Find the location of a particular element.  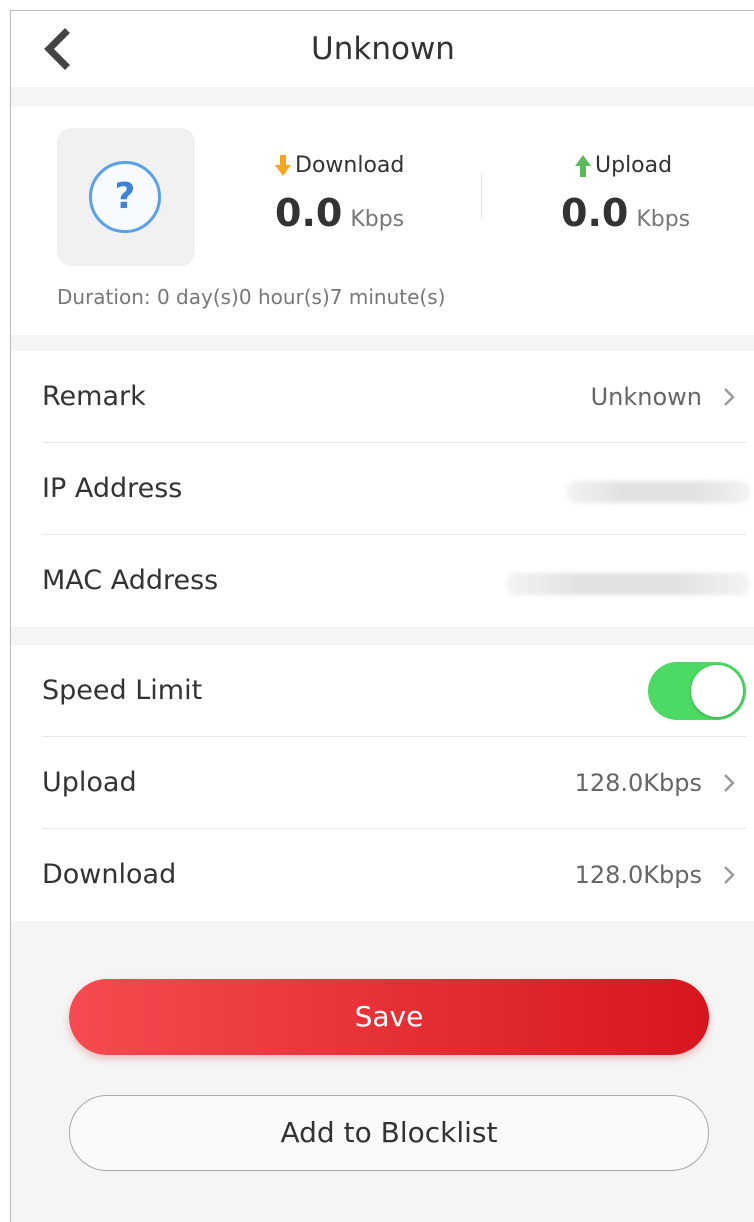

arrow-down-icon is located at coordinates (283, 165).